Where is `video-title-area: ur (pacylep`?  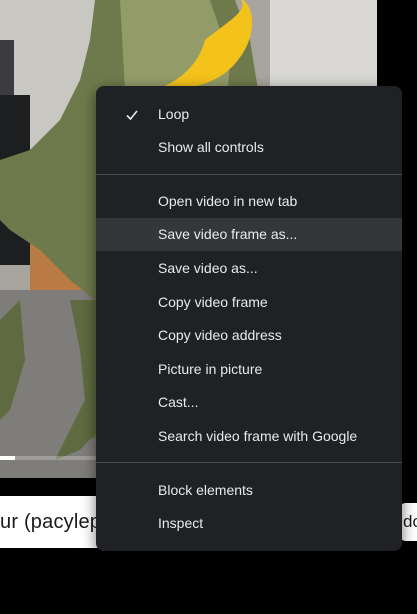
video-title-area: ur (pacylep is located at coordinates (52, 522).